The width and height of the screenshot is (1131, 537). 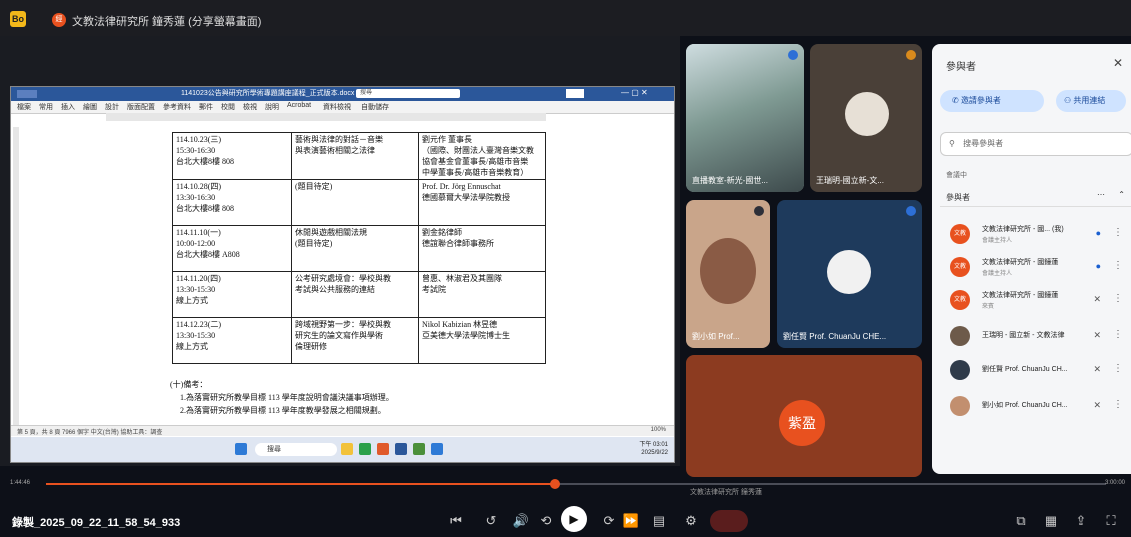 What do you see at coordinates (27, 94) in the screenshot?
I see `autosave-icon` at bounding box center [27, 94].